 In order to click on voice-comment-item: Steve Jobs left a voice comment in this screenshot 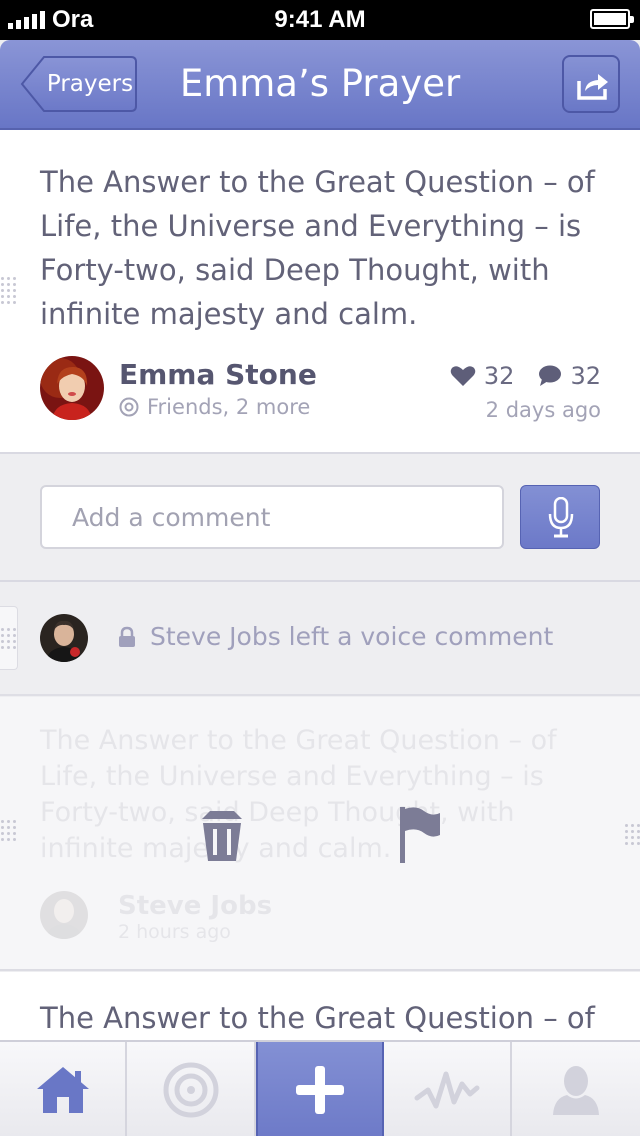, I will do `click(320, 640)`.